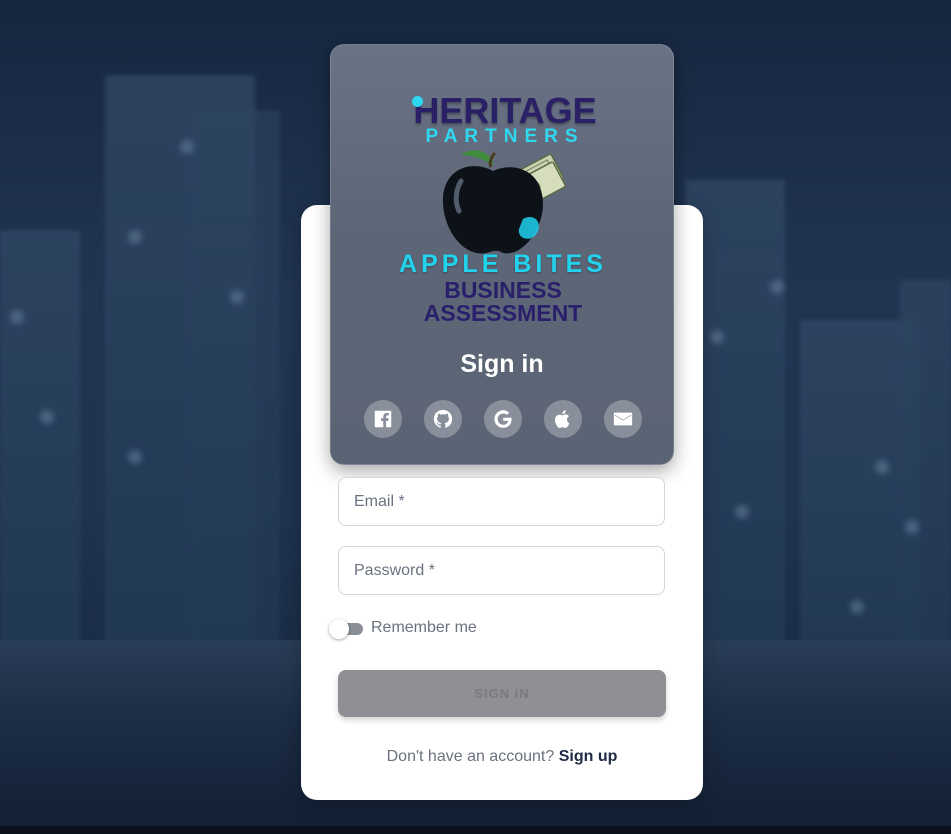 The height and width of the screenshot is (834, 951). I want to click on email-field-container, so click(501, 501).